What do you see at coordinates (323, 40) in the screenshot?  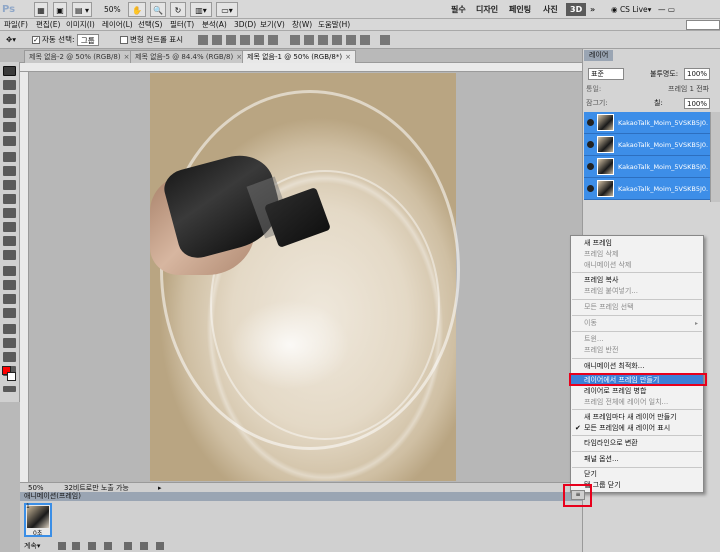 I see `distribute-bottom-icon` at bounding box center [323, 40].